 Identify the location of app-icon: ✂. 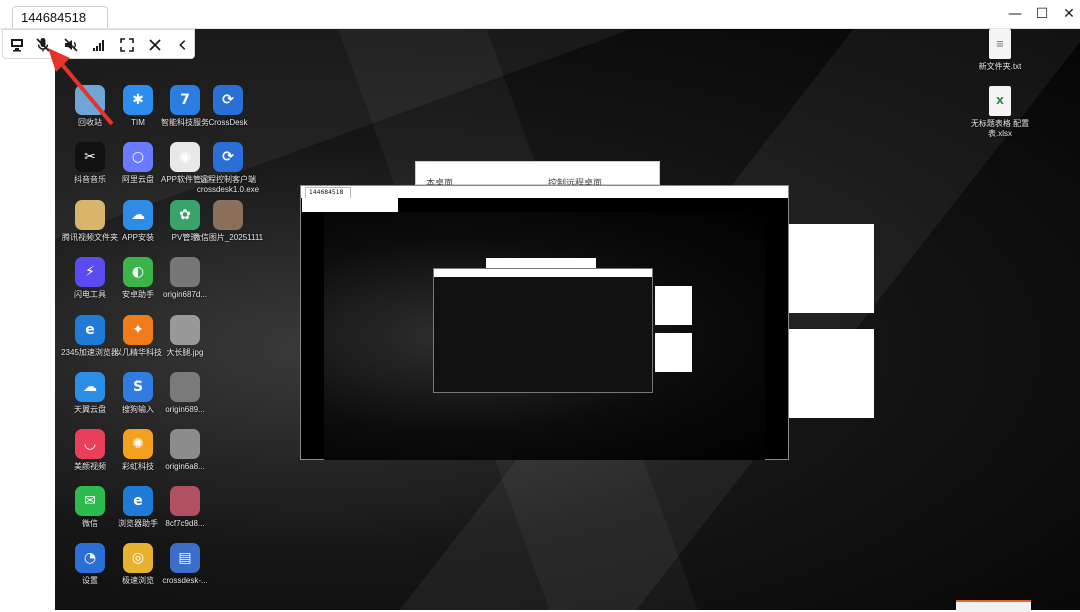
(90, 157).